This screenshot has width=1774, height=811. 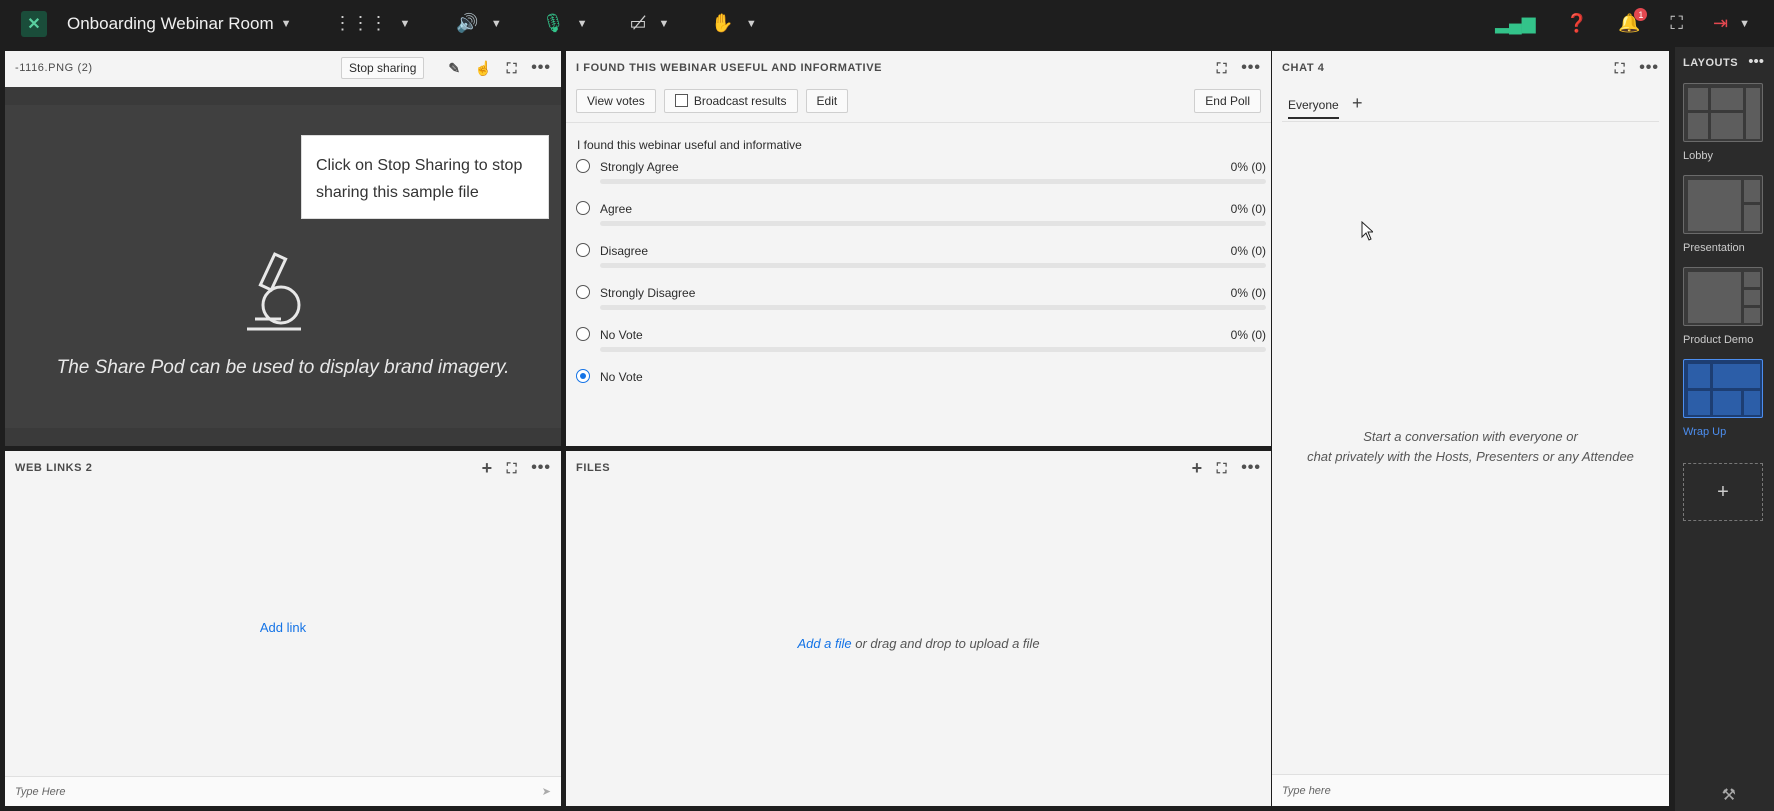 What do you see at coordinates (383, 68) in the screenshot?
I see `stop-sharing-button: Stop sharing` at bounding box center [383, 68].